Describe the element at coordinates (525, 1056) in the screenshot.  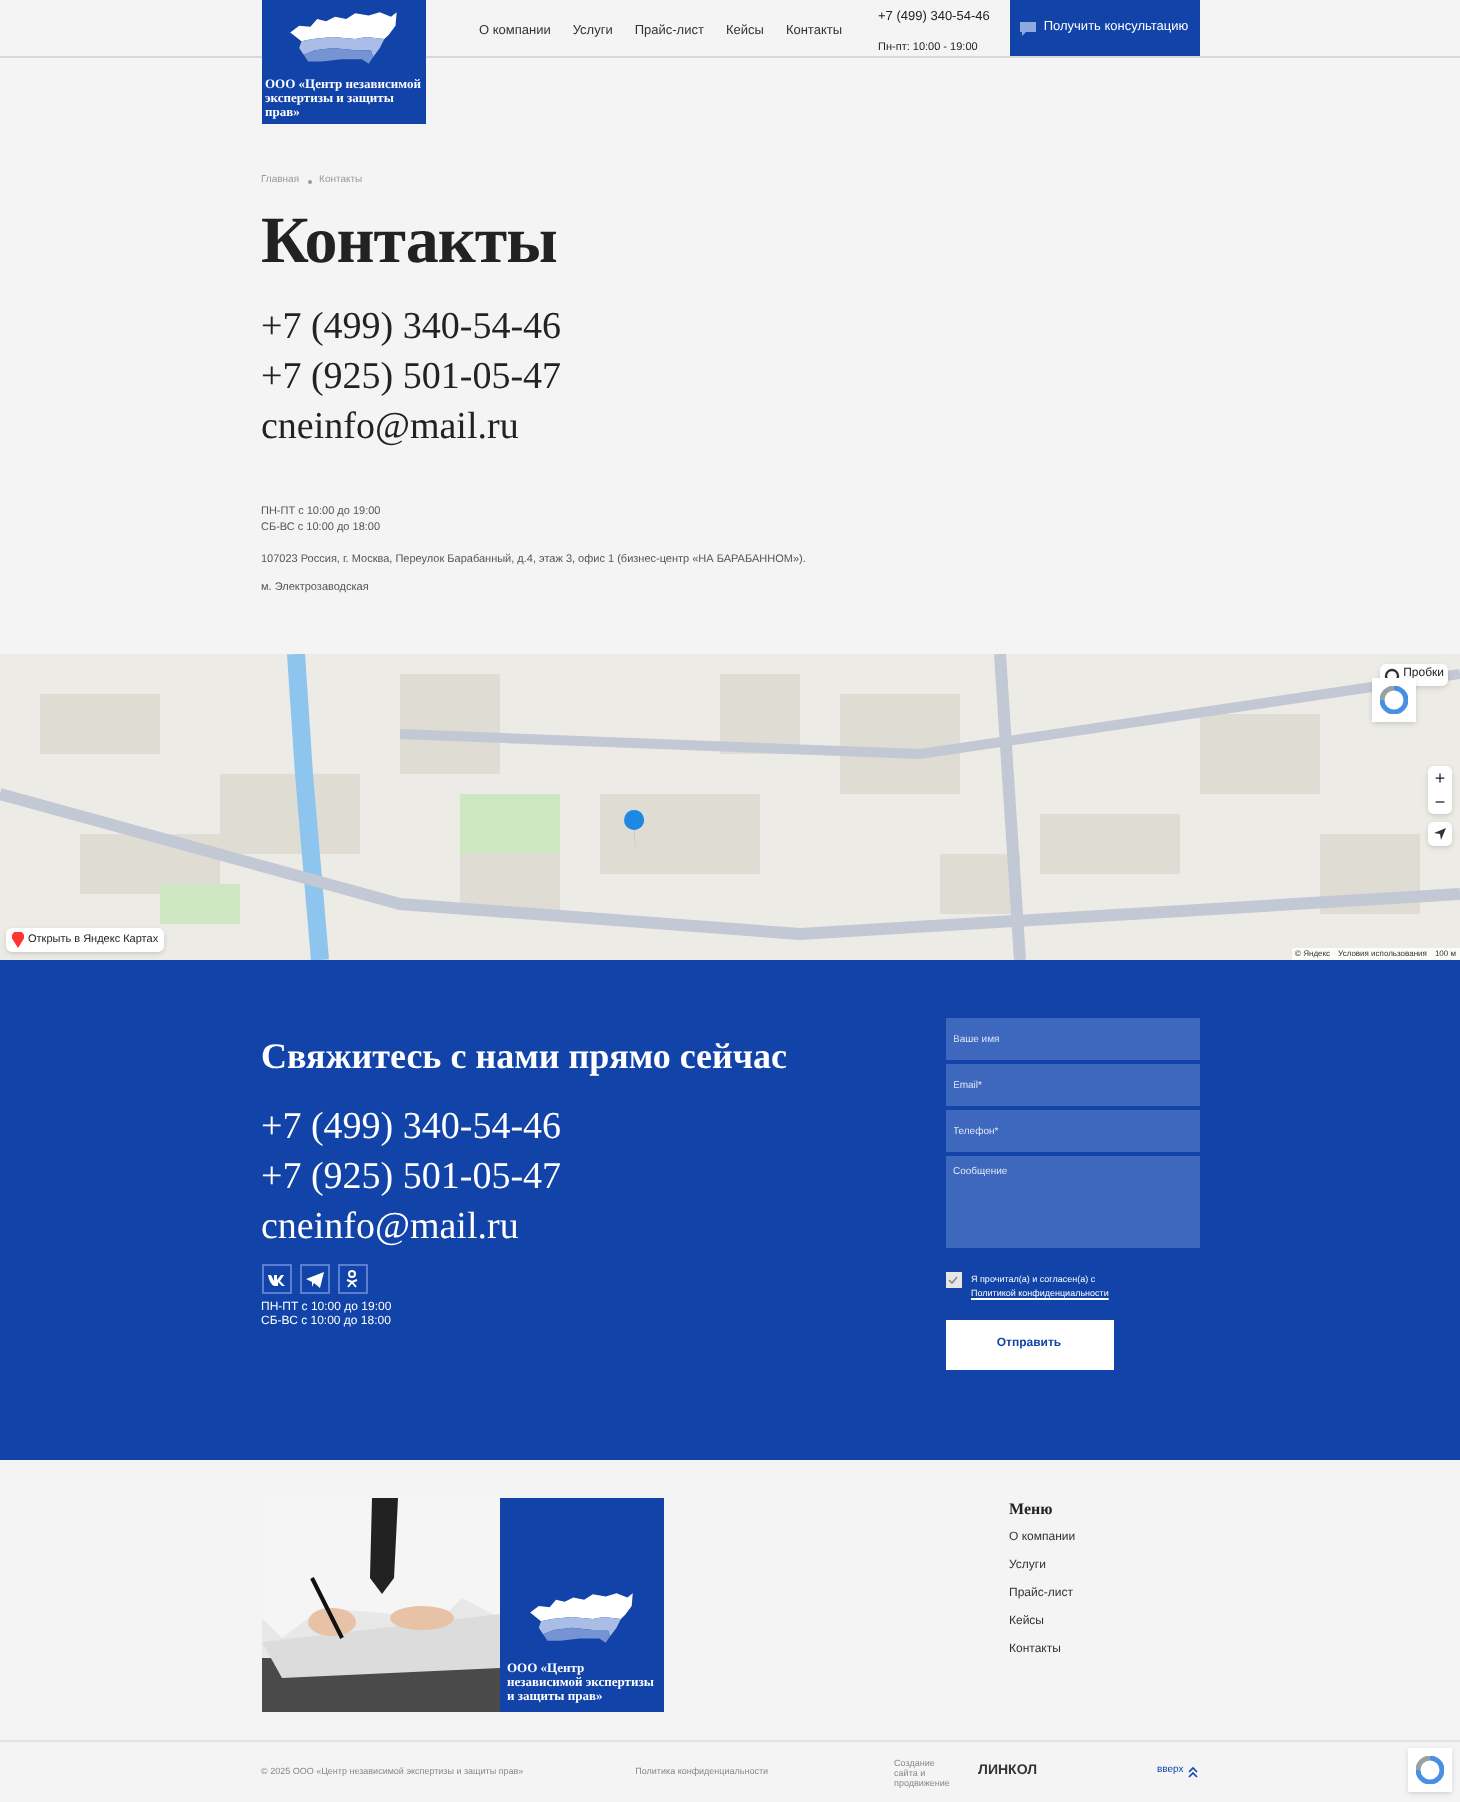
I see `callback-title: Свяжитесь с нами прямо сейчас` at that location.